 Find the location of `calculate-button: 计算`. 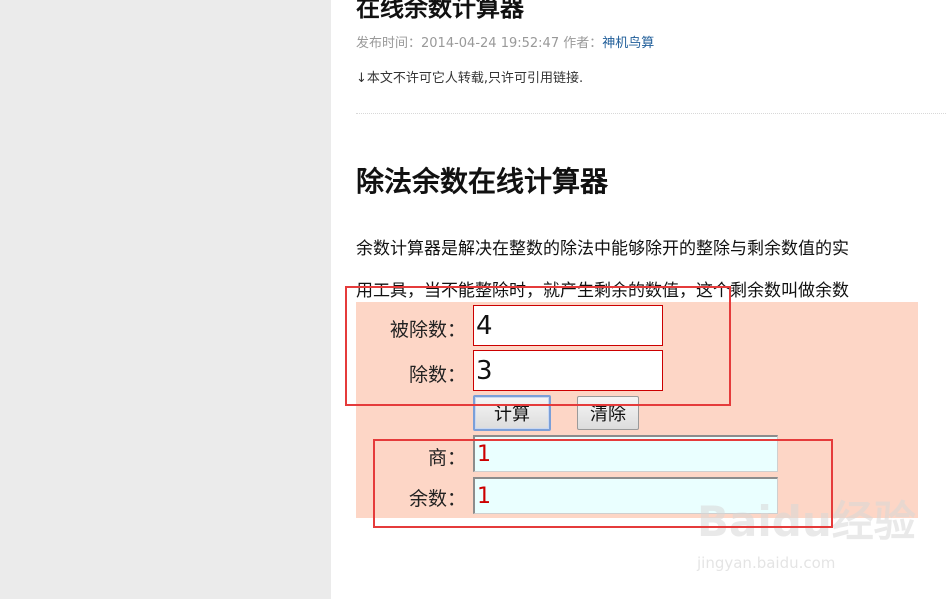

calculate-button: 计算 is located at coordinates (512, 413).